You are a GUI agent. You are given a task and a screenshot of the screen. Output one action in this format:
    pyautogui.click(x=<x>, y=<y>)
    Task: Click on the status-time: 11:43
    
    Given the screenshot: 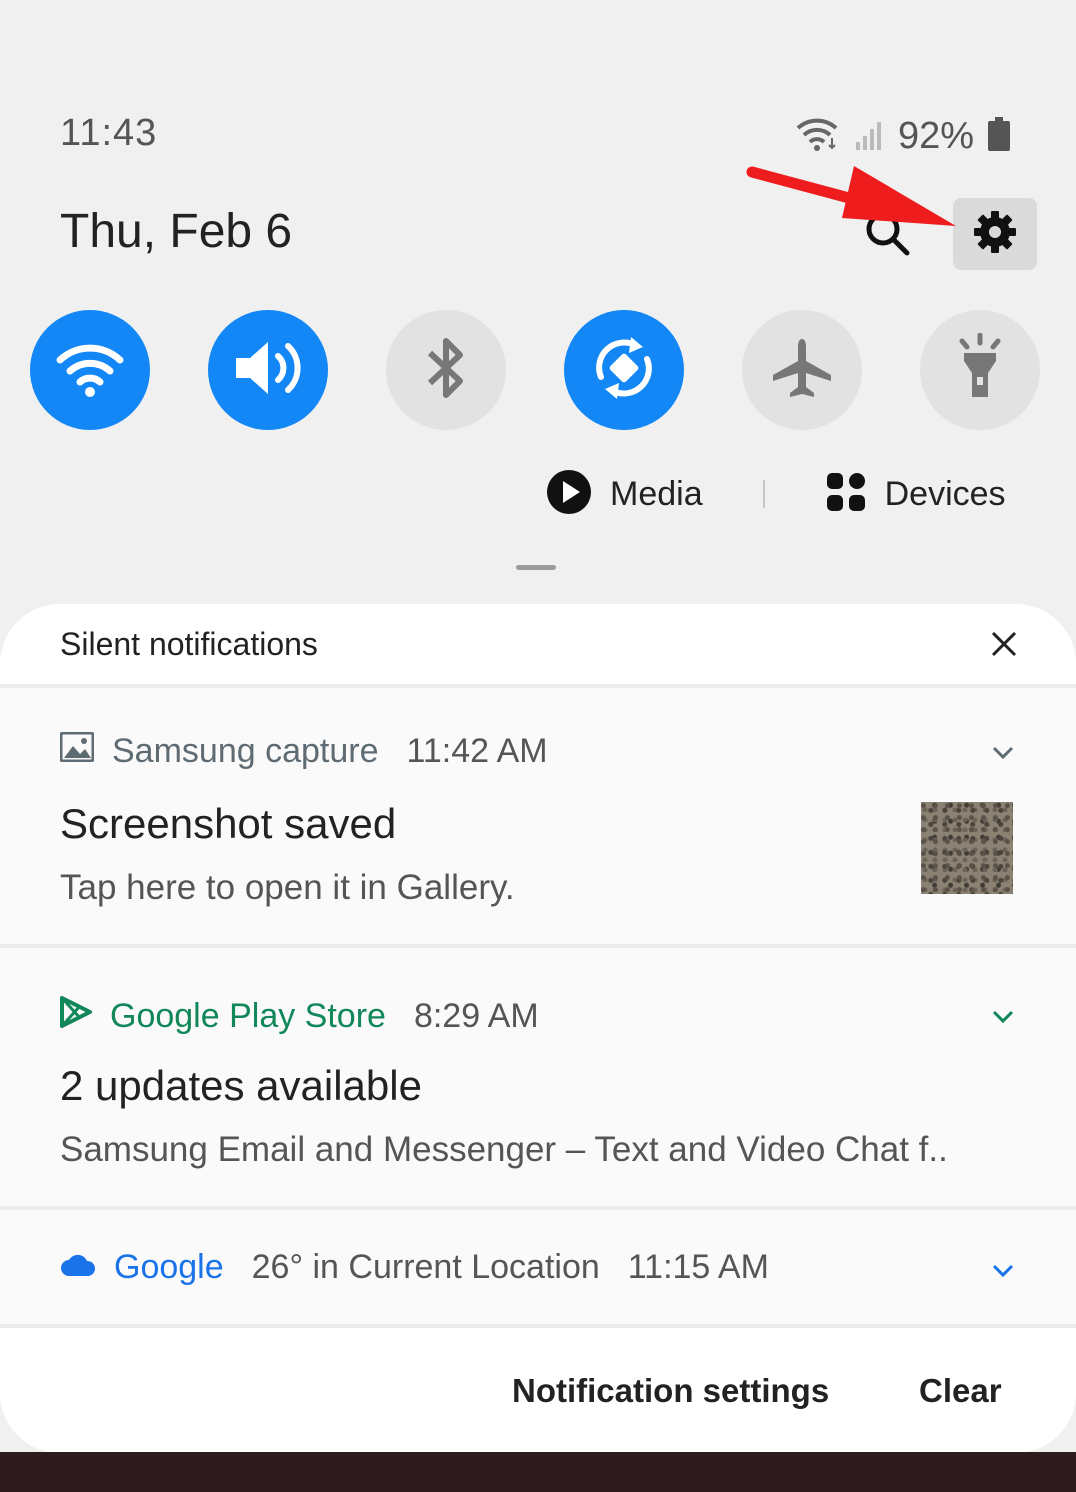 What is the action you would take?
    pyautogui.click(x=109, y=133)
    